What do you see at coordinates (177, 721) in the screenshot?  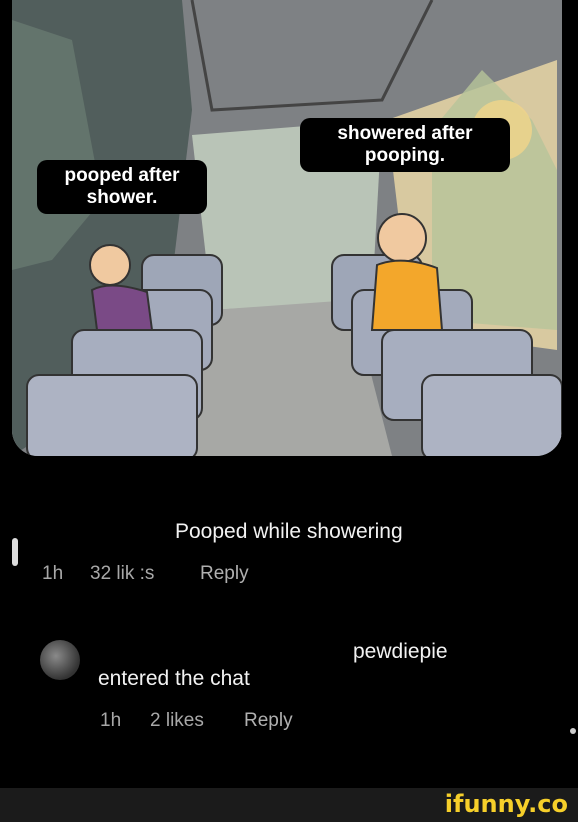 I see `comment-likes: 2 likes` at bounding box center [177, 721].